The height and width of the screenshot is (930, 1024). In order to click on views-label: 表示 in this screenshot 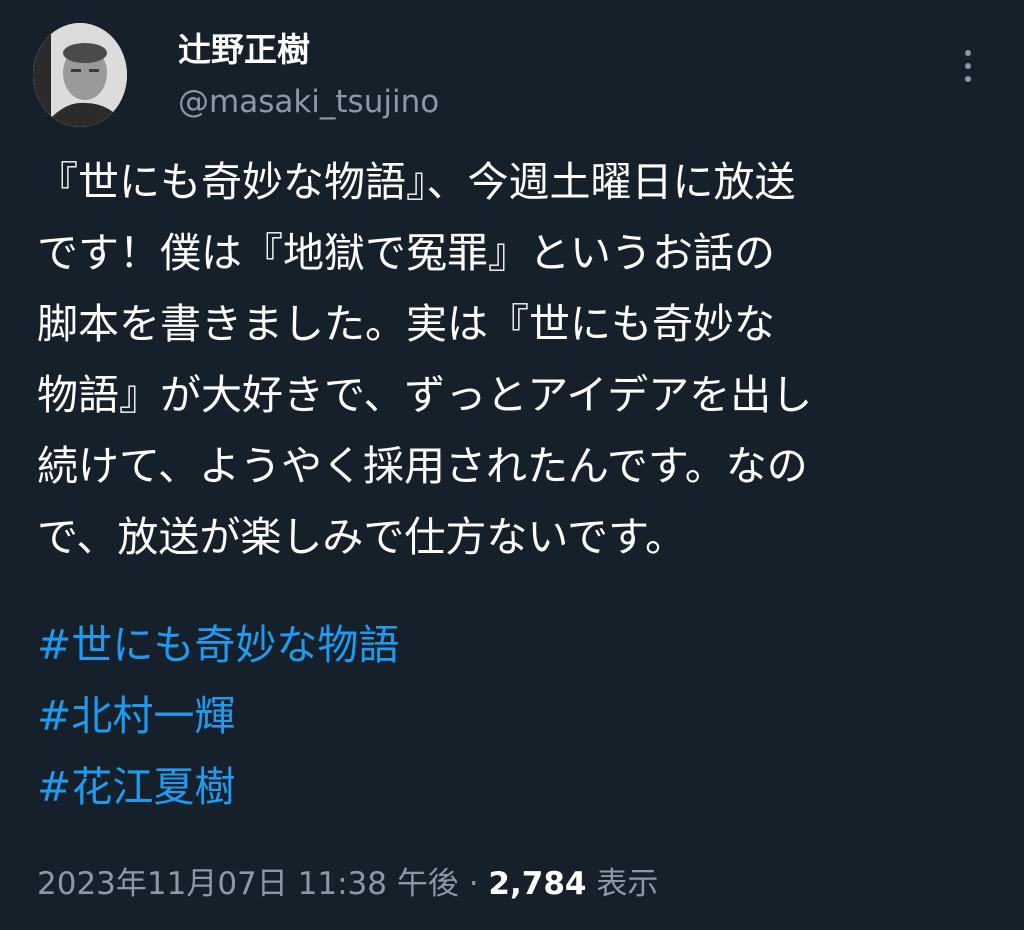, I will do `click(627, 884)`.